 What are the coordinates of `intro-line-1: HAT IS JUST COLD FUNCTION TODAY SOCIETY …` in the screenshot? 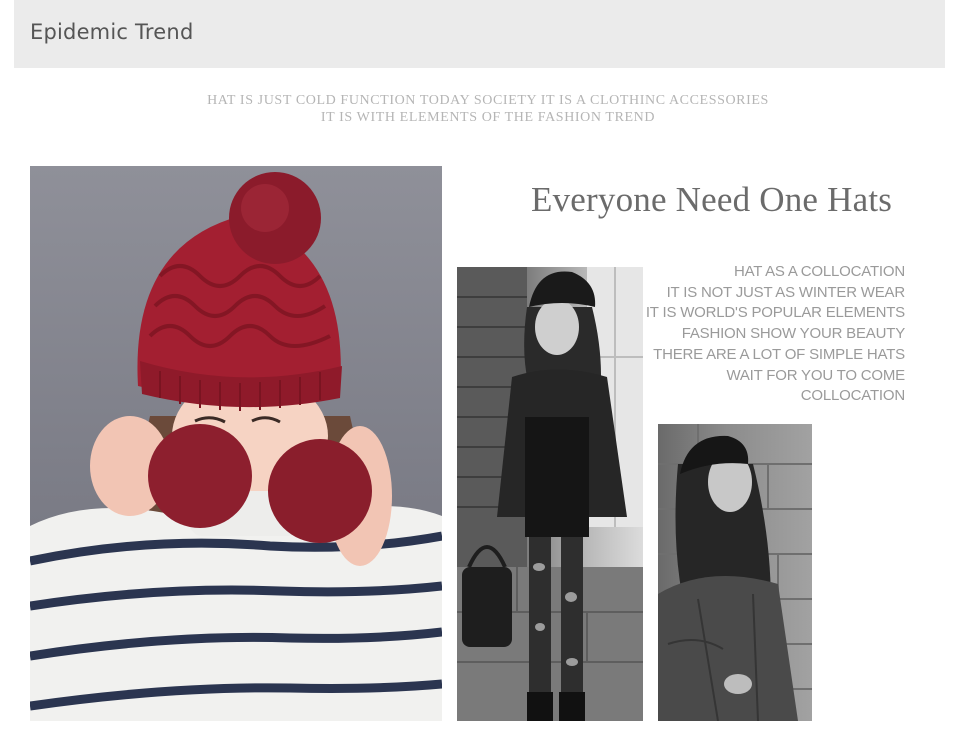 It's located at (488, 100).